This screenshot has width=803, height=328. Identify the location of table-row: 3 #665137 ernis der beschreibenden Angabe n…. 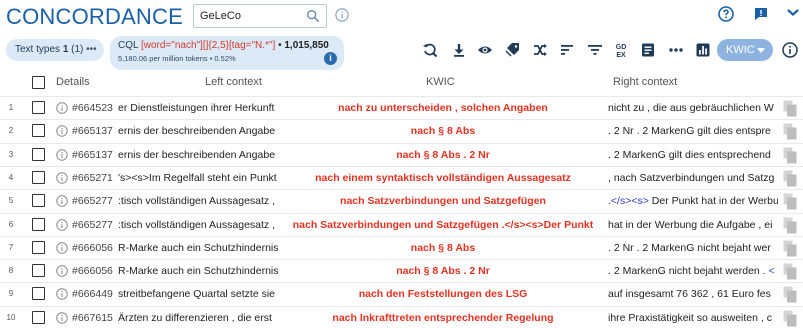
(401, 153).